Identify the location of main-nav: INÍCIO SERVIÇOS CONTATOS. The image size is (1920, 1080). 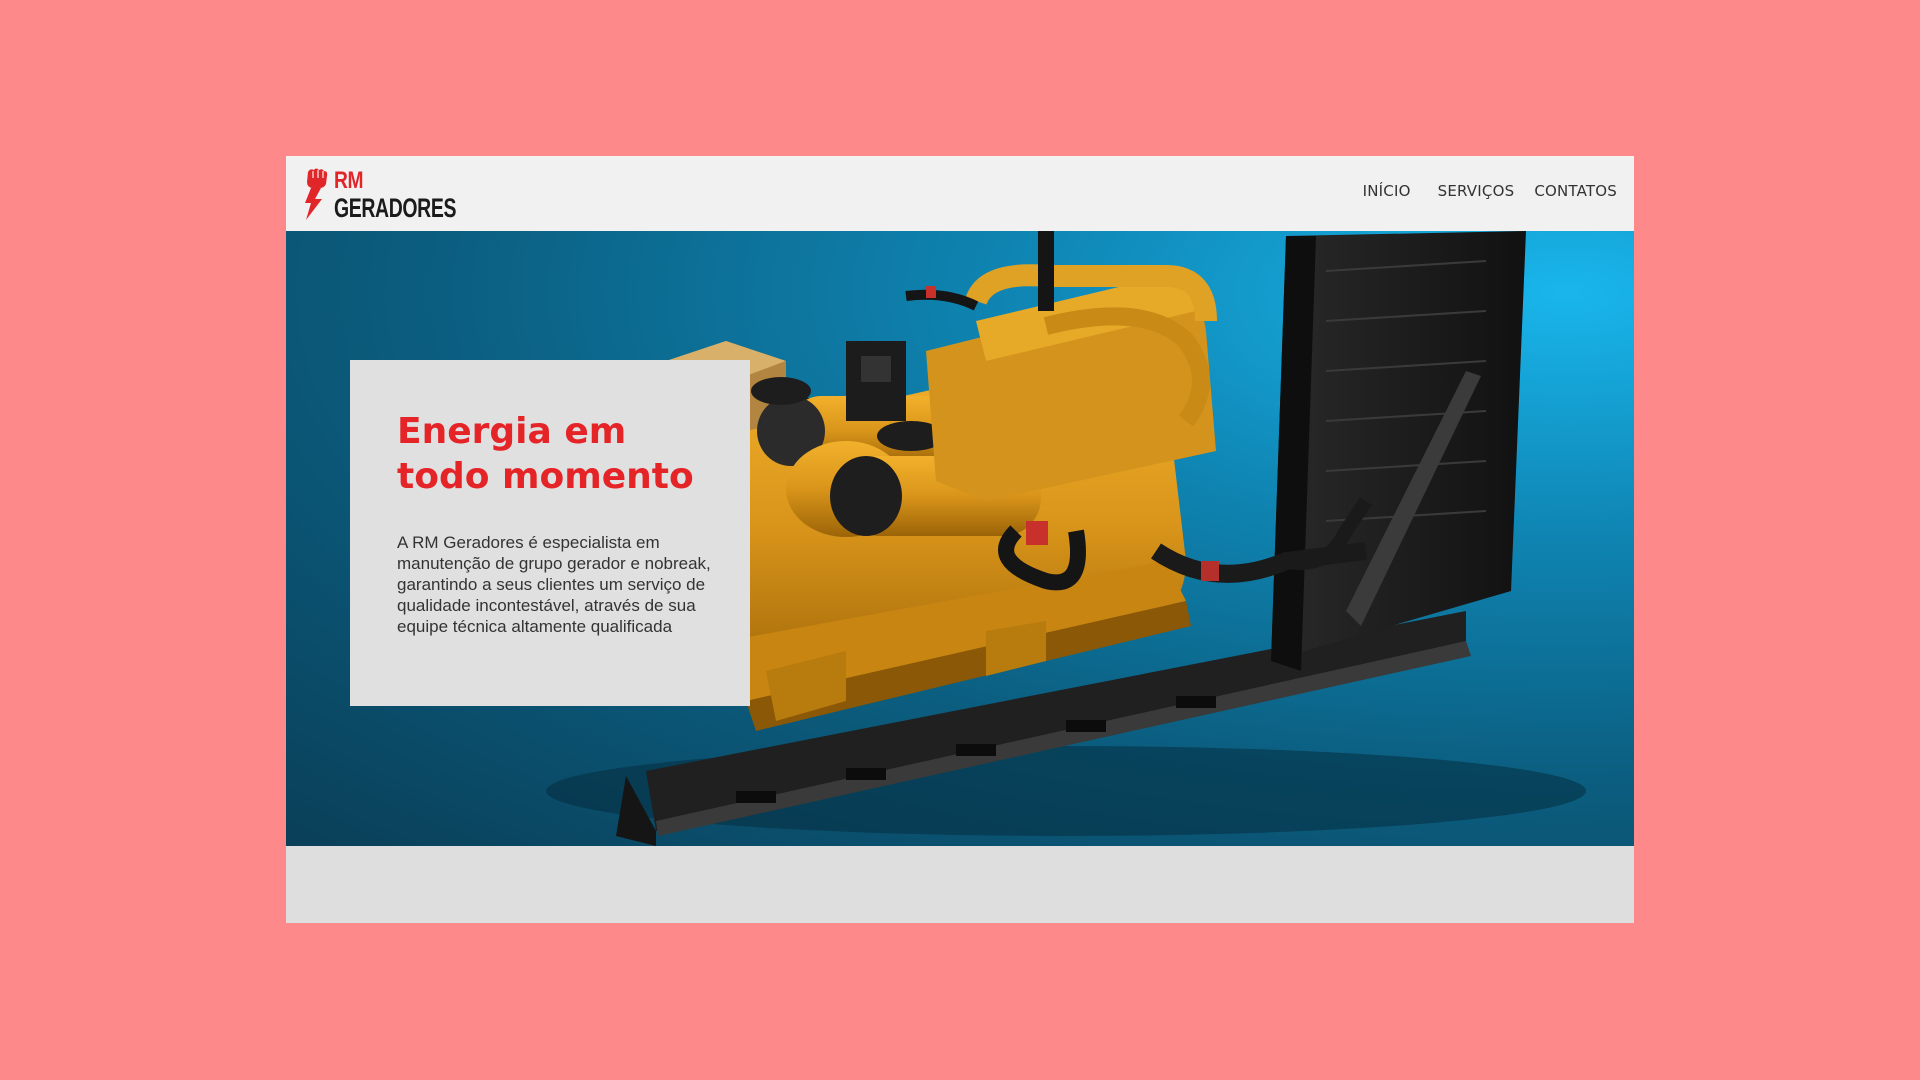
(1490, 191).